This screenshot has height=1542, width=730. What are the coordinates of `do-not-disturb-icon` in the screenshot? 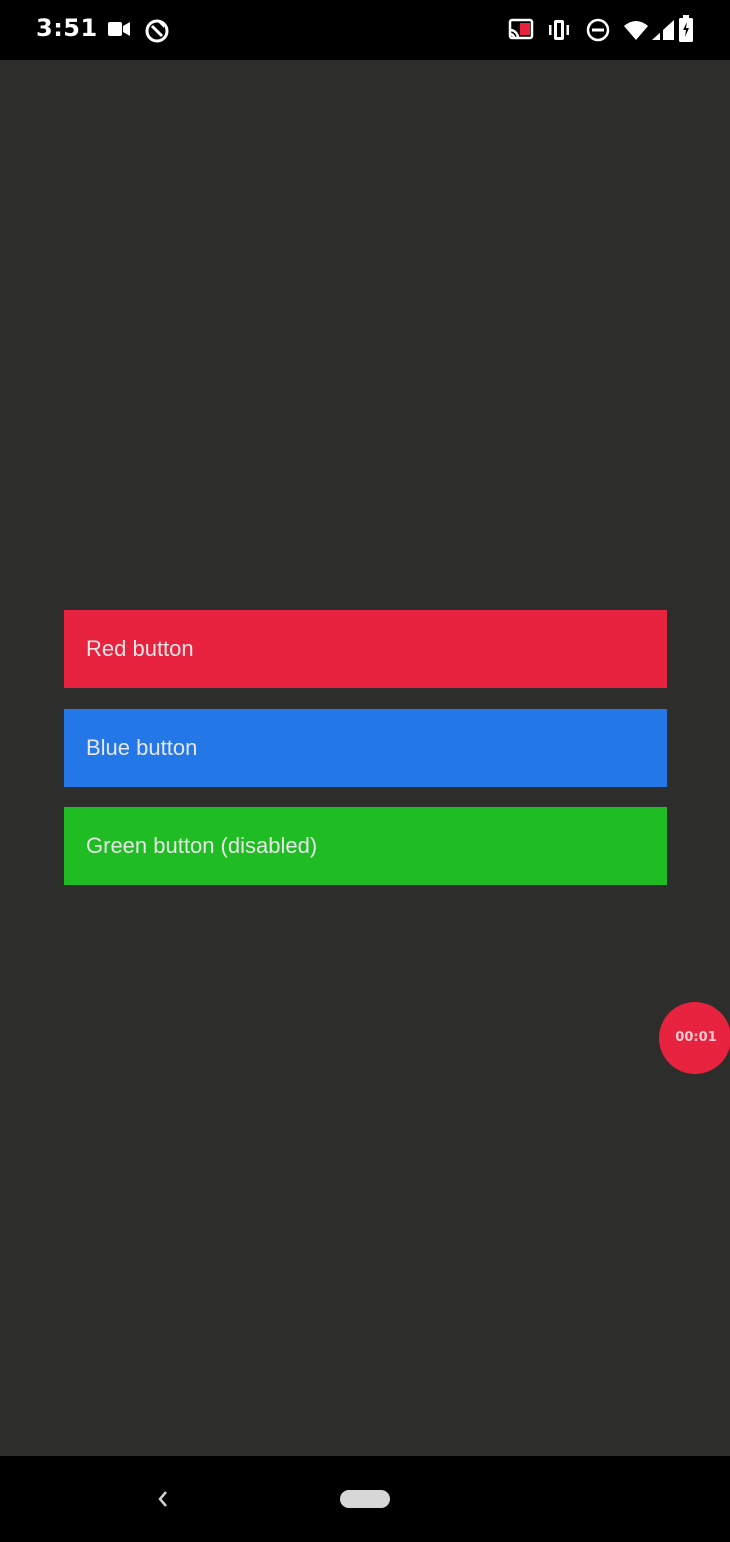 It's located at (598, 32).